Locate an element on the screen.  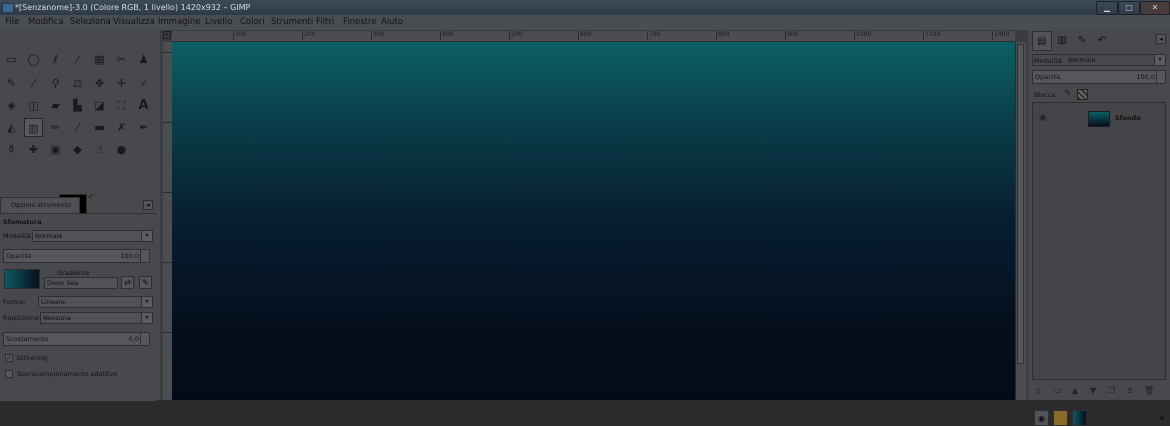
raise-layer-icon: ▲ is located at coordinates (1075, 390).